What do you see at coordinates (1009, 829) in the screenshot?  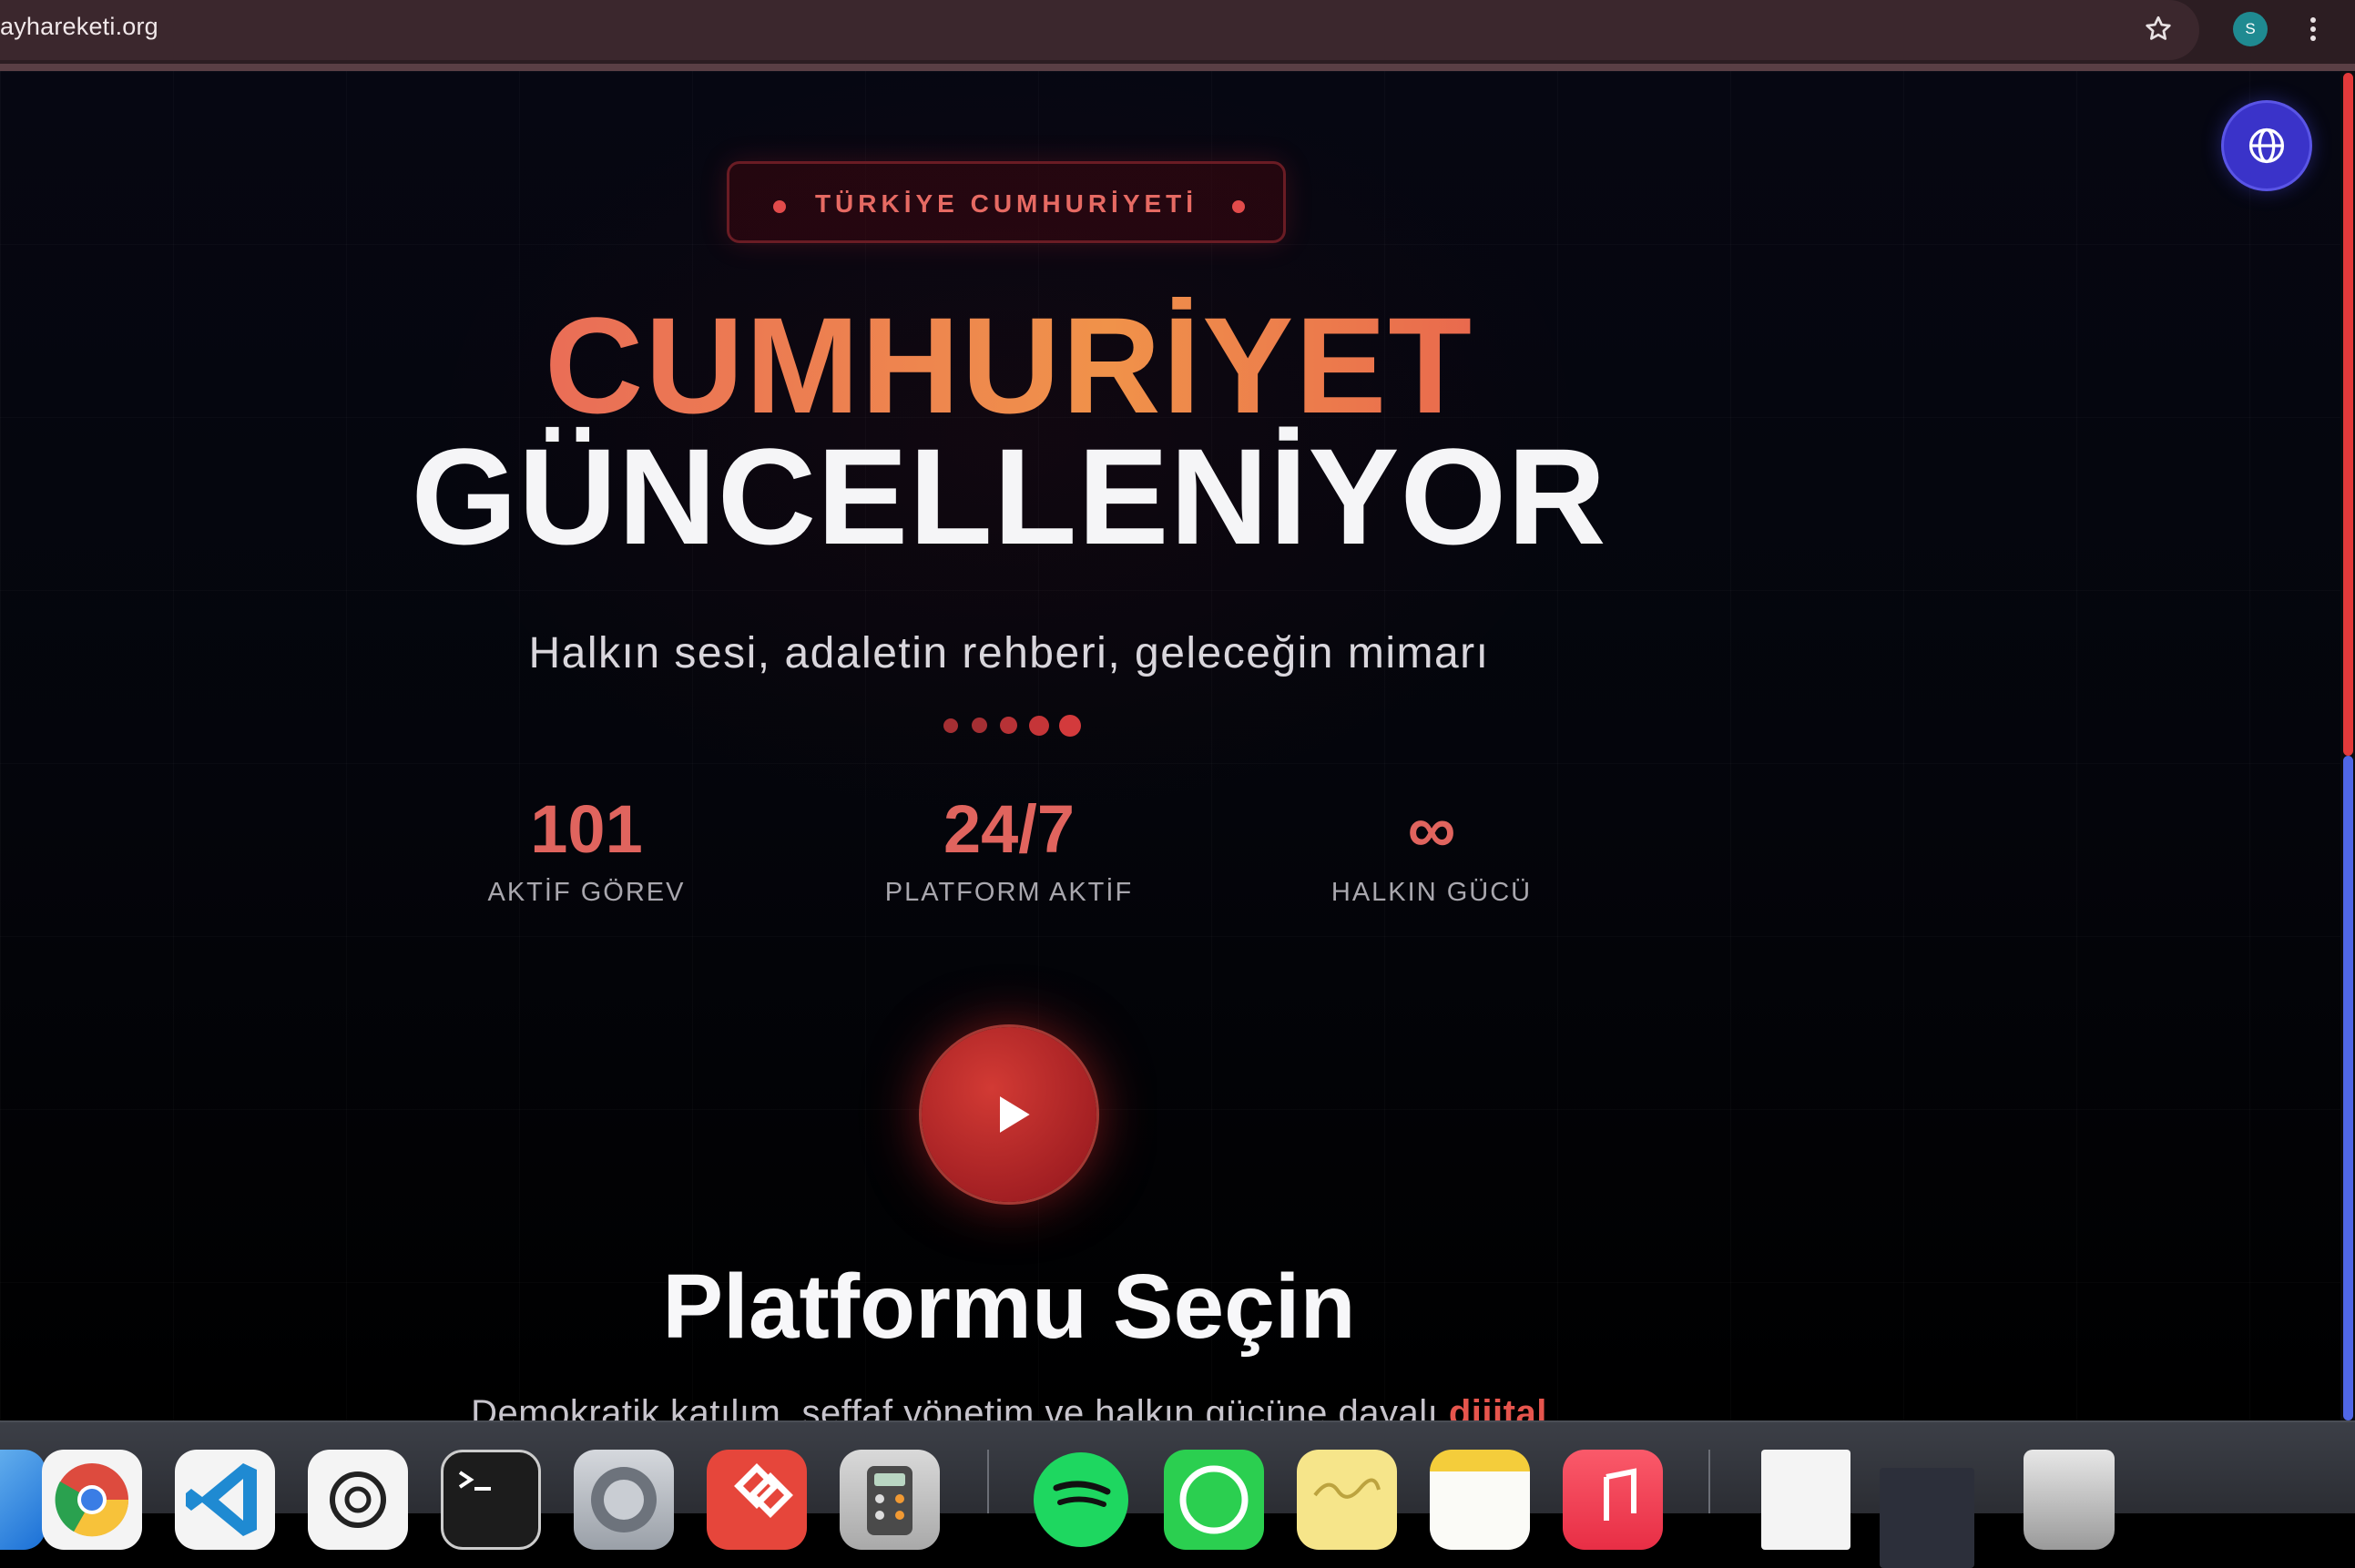 I see `stat-value-platform: 24/7` at bounding box center [1009, 829].